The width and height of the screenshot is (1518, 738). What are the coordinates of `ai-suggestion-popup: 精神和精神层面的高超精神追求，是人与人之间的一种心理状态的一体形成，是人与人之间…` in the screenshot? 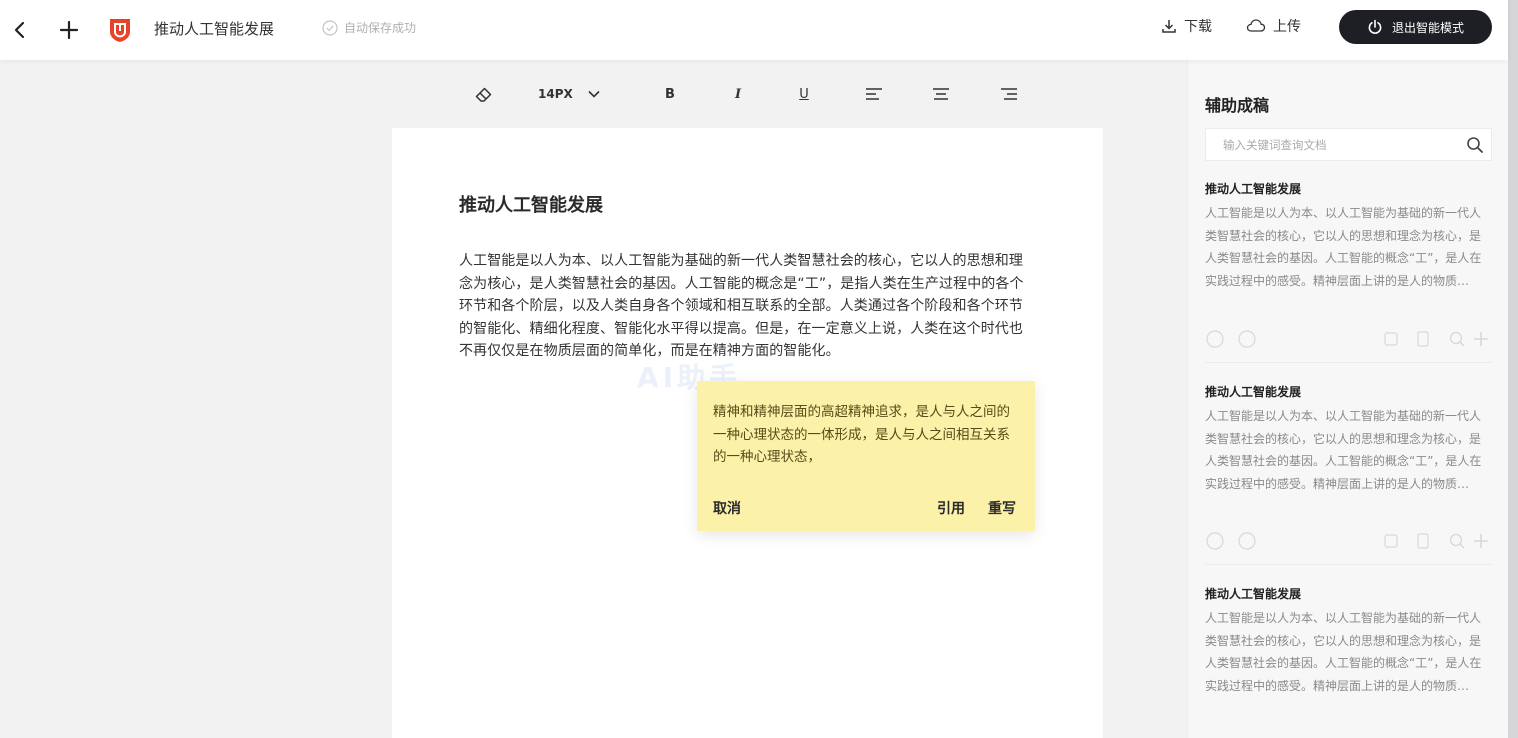 It's located at (866, 456).